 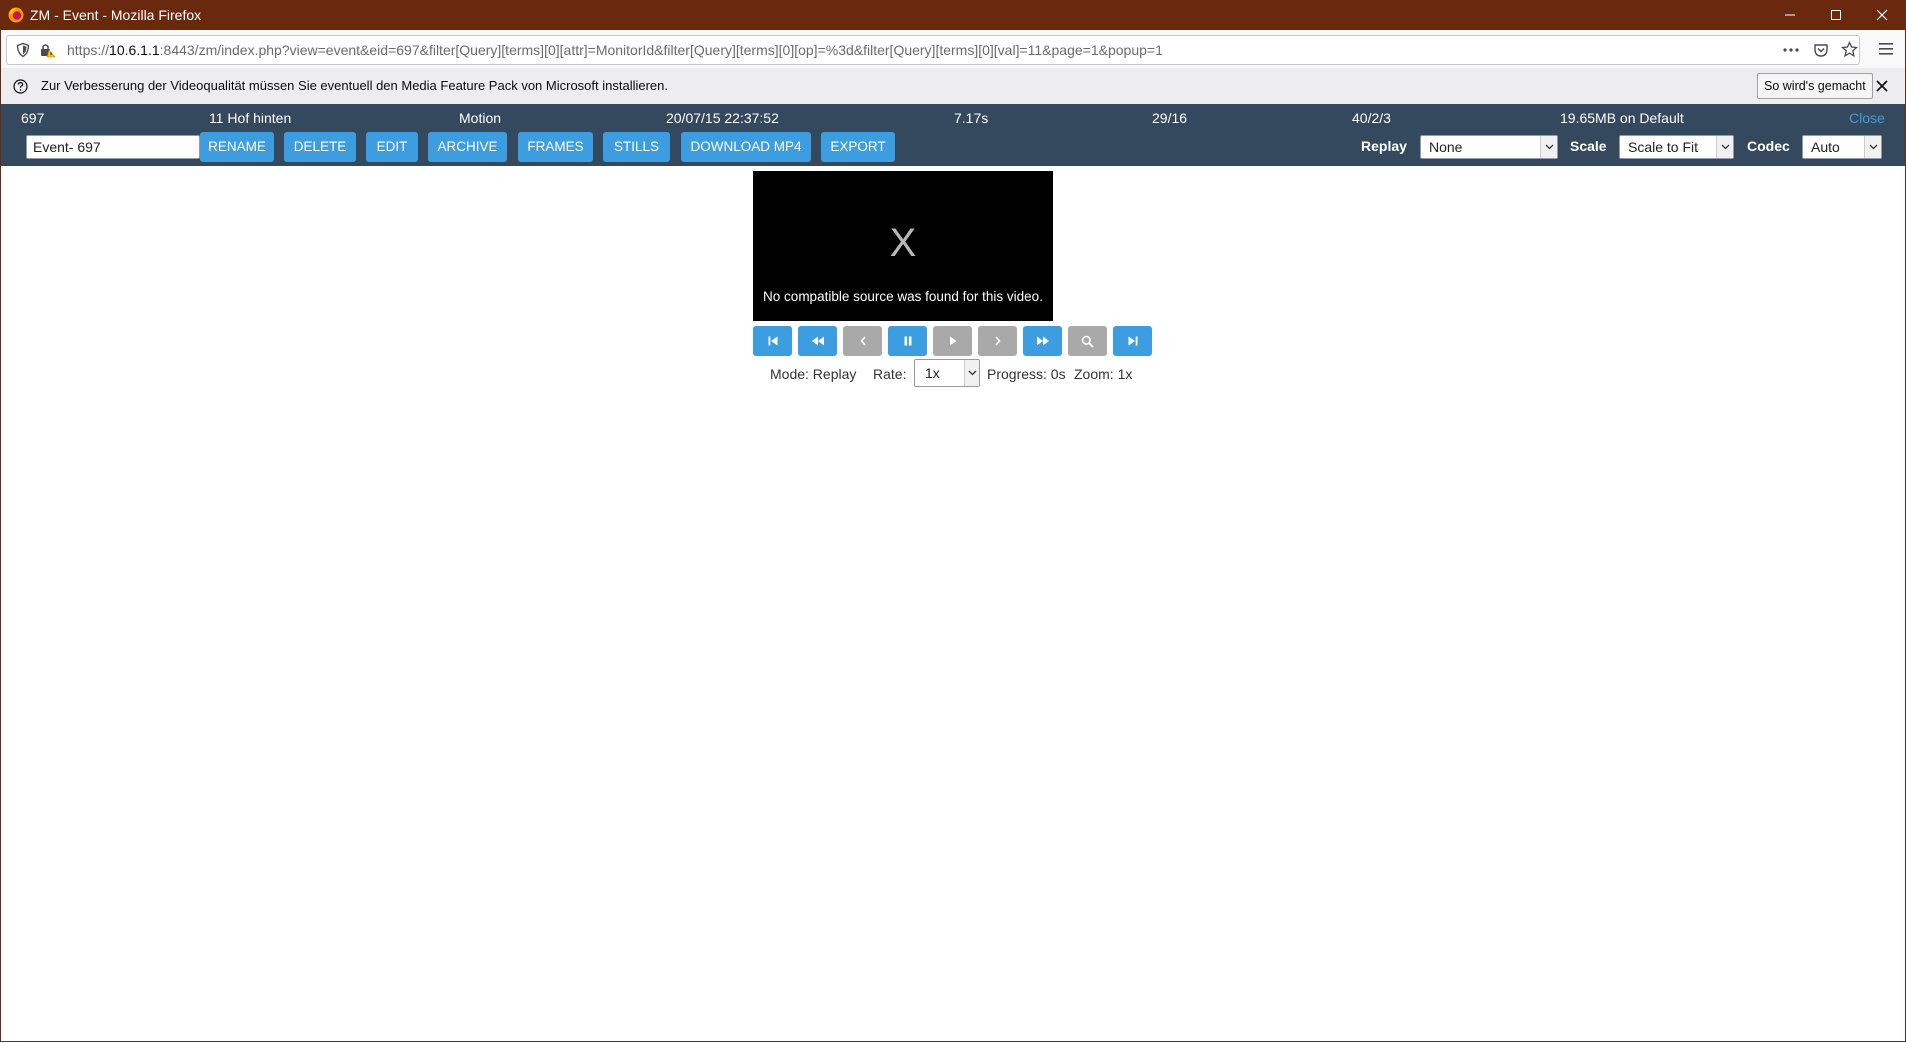 What do you see at coordinates (1791, 50) in the screenshot?
I see `more-actions-icon` at bounding box center [1791, 50].